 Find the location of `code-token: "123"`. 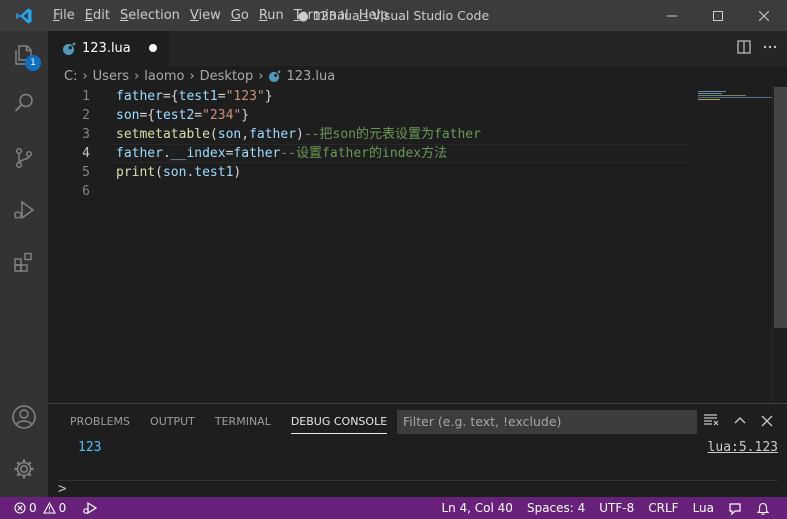

code-token: "123" is located at coordinates (245, 96).